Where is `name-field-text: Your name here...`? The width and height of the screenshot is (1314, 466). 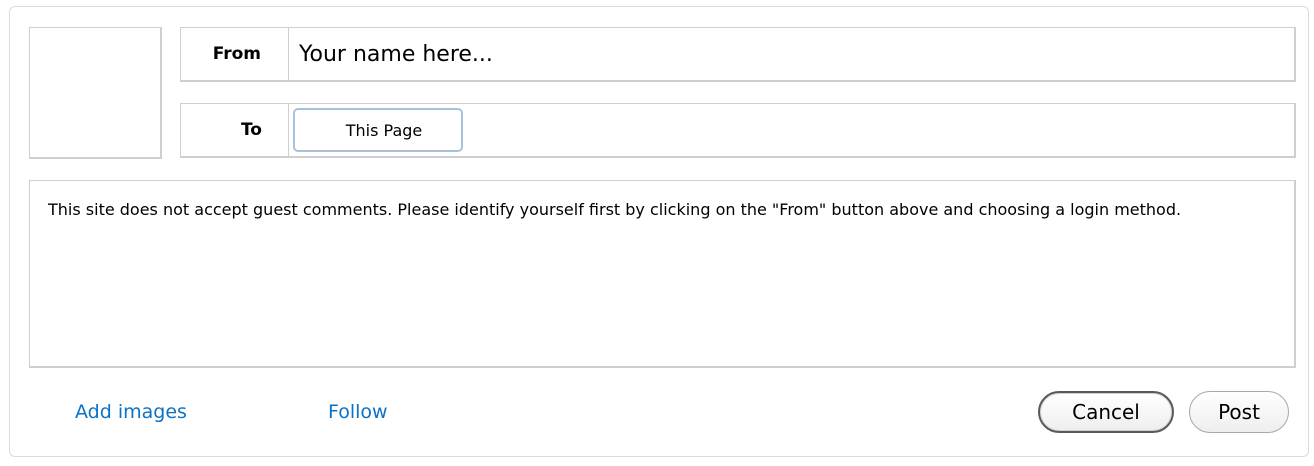 name-field-text: Your name here... is located at coordinates (396, 54).